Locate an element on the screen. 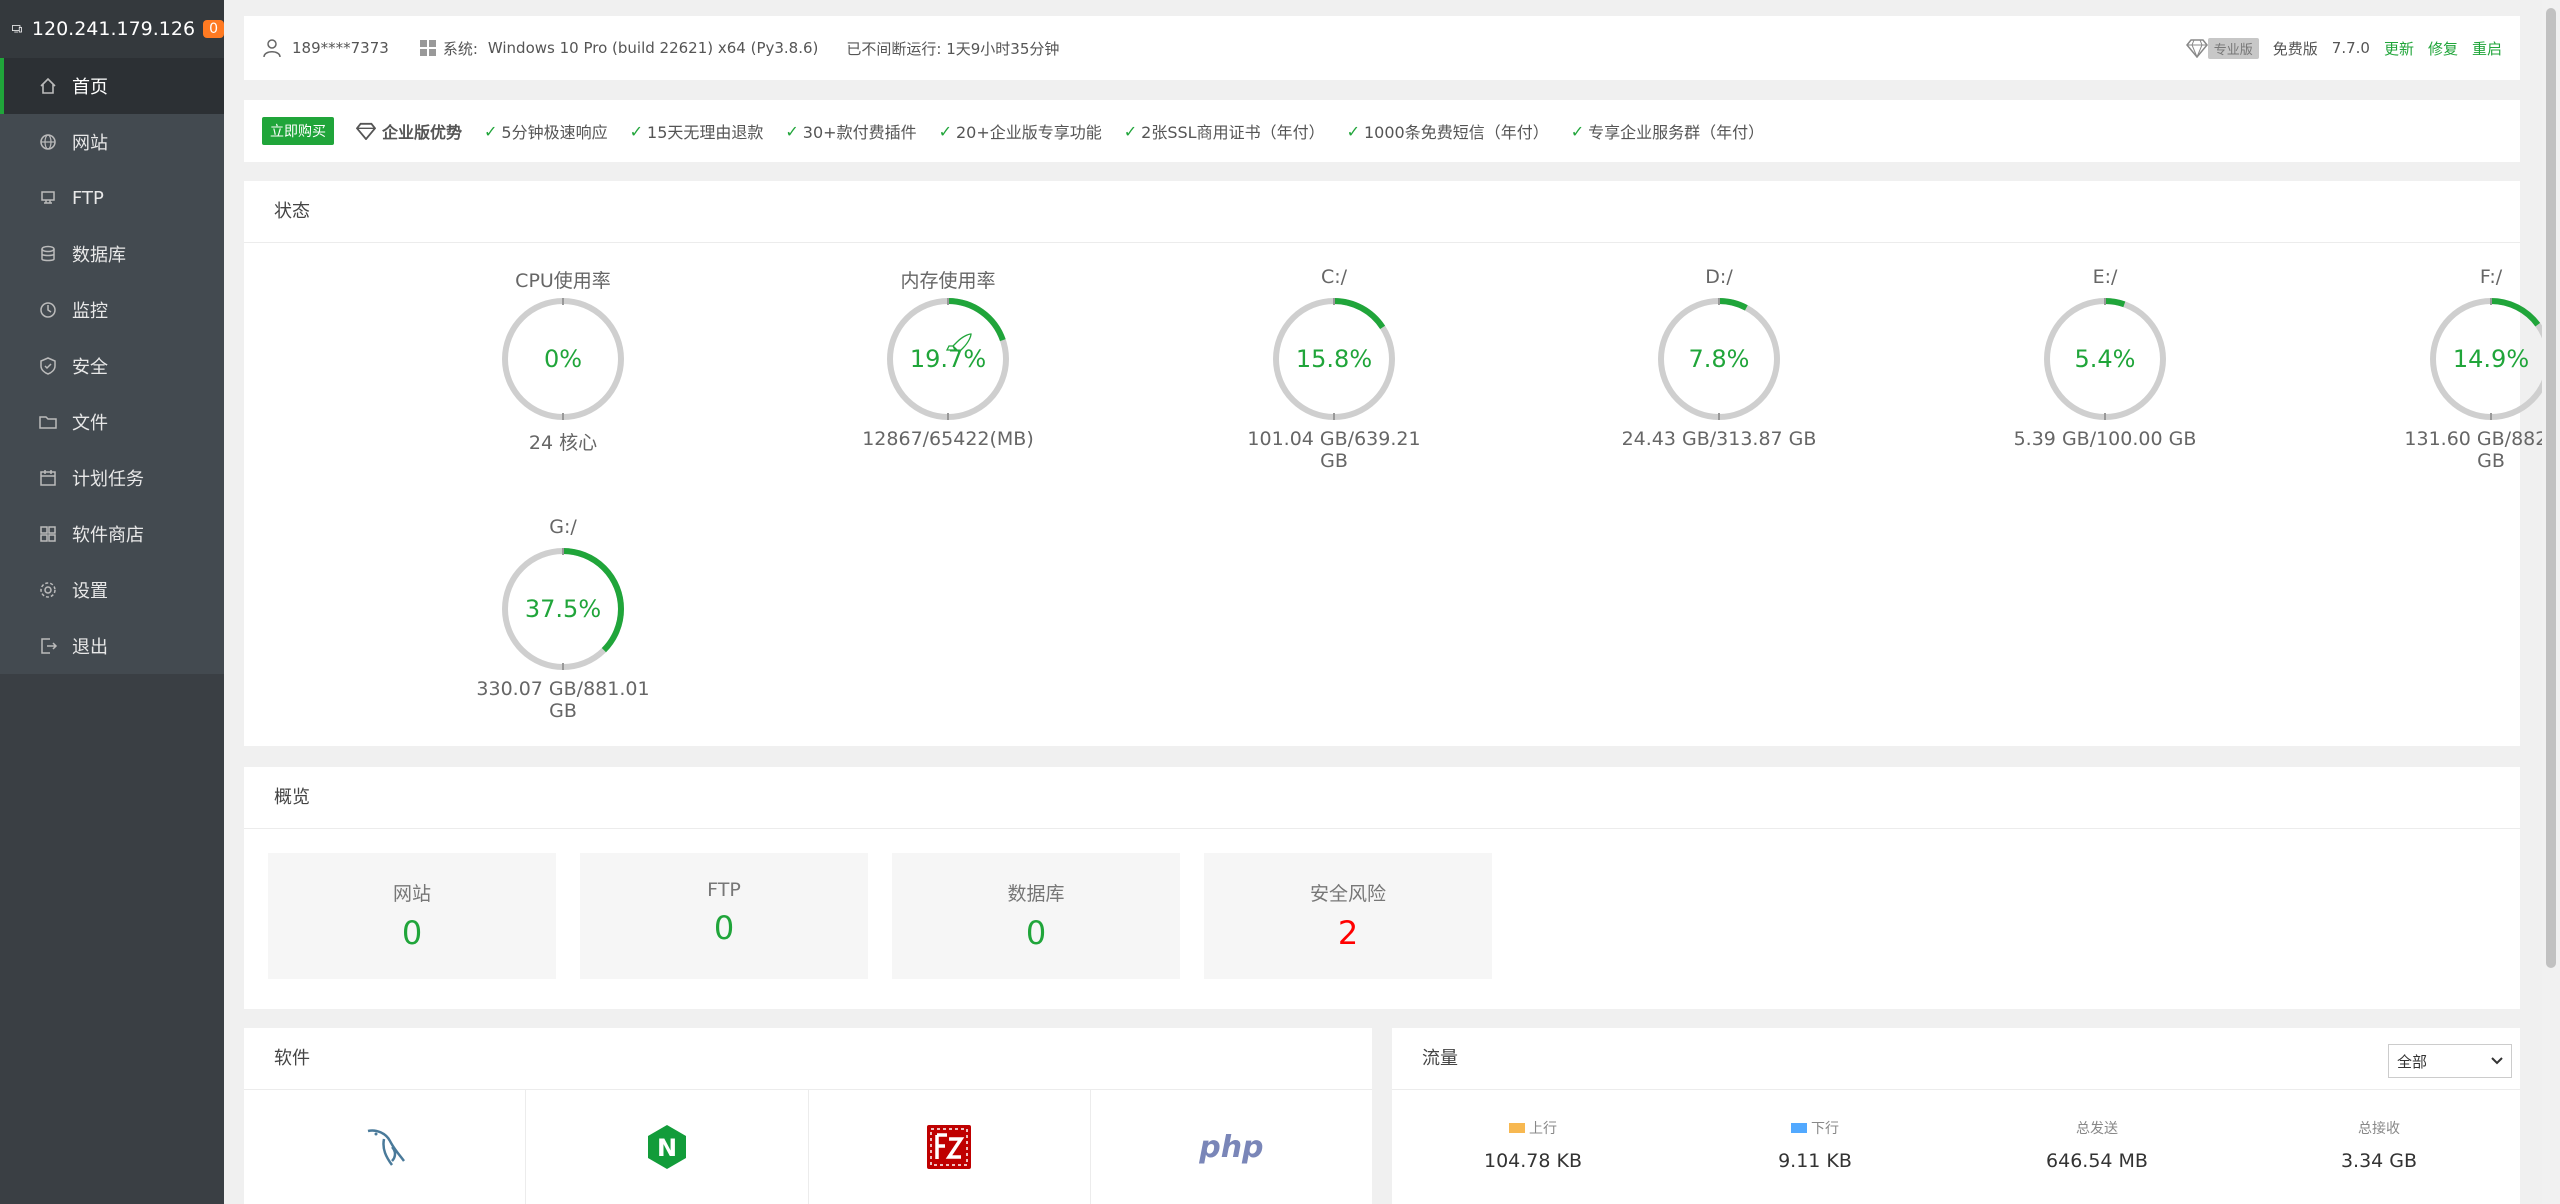 The width and height of the screenshot is (2560, 1204). system-label: 系统: is located at coordinates (460, 48).